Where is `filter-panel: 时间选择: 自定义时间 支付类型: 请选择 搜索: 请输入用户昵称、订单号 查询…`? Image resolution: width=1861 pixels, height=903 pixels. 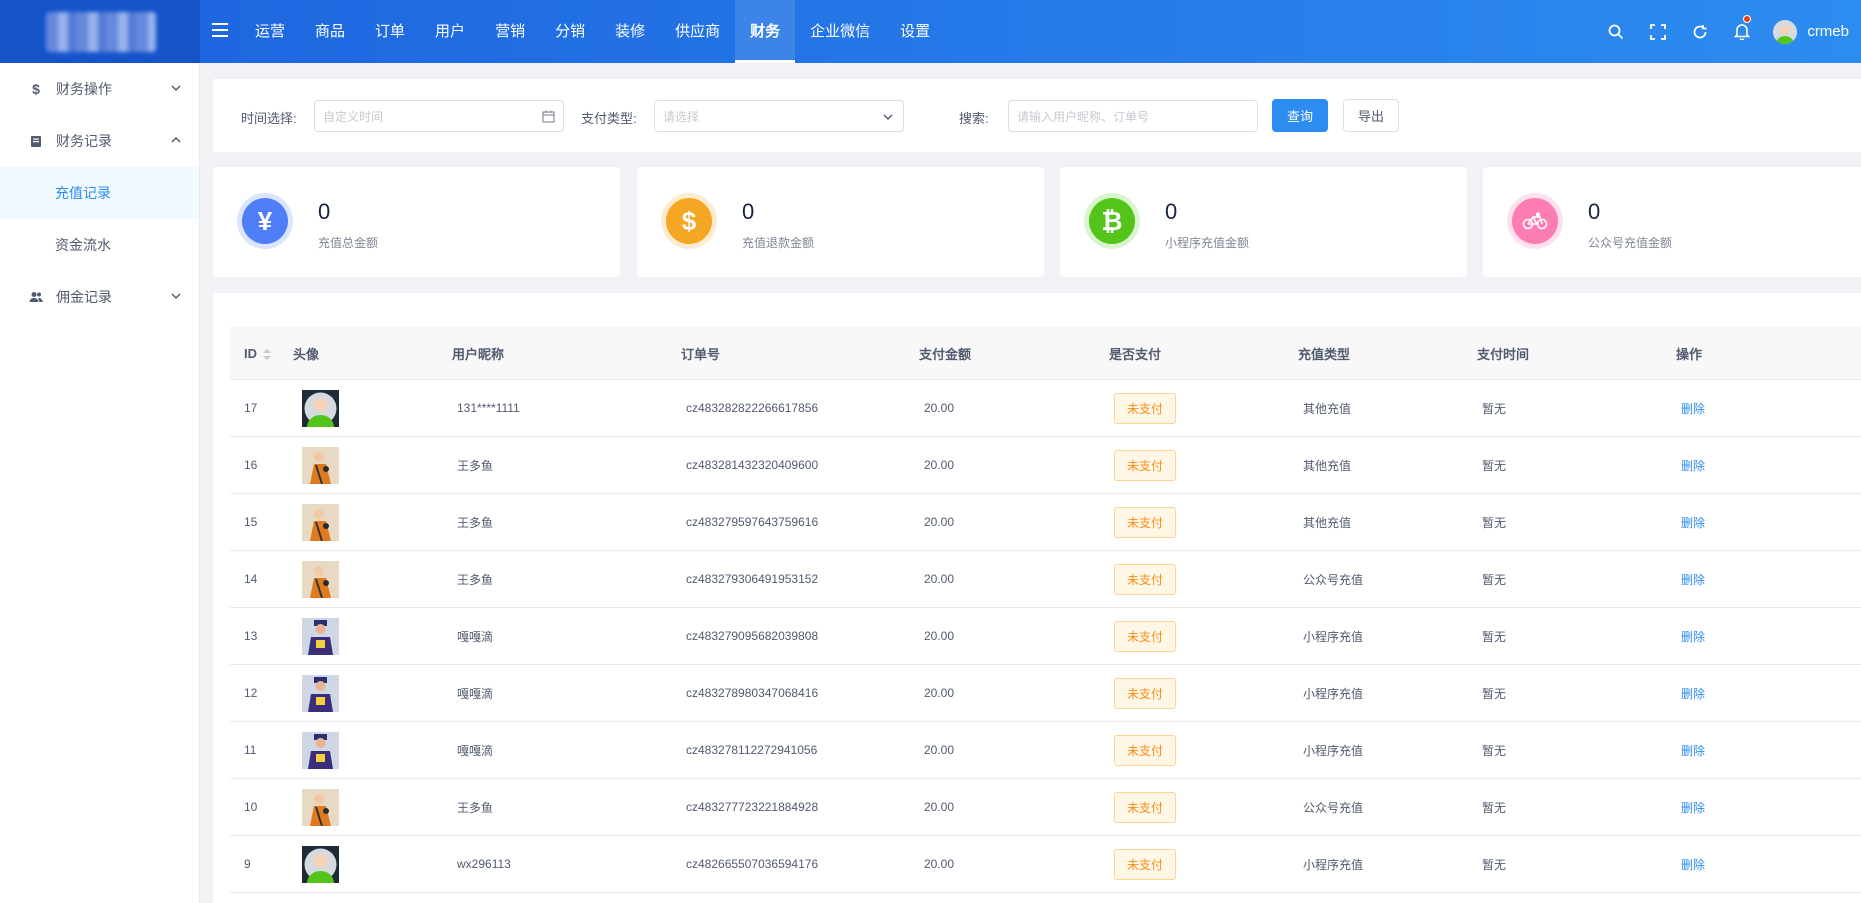 filter-panel: 时间选择: 自定义时间 支付类型: 请选择 搜索: 请输入用户昵称、订单号 查询… is located at coordinates (1037, 115).